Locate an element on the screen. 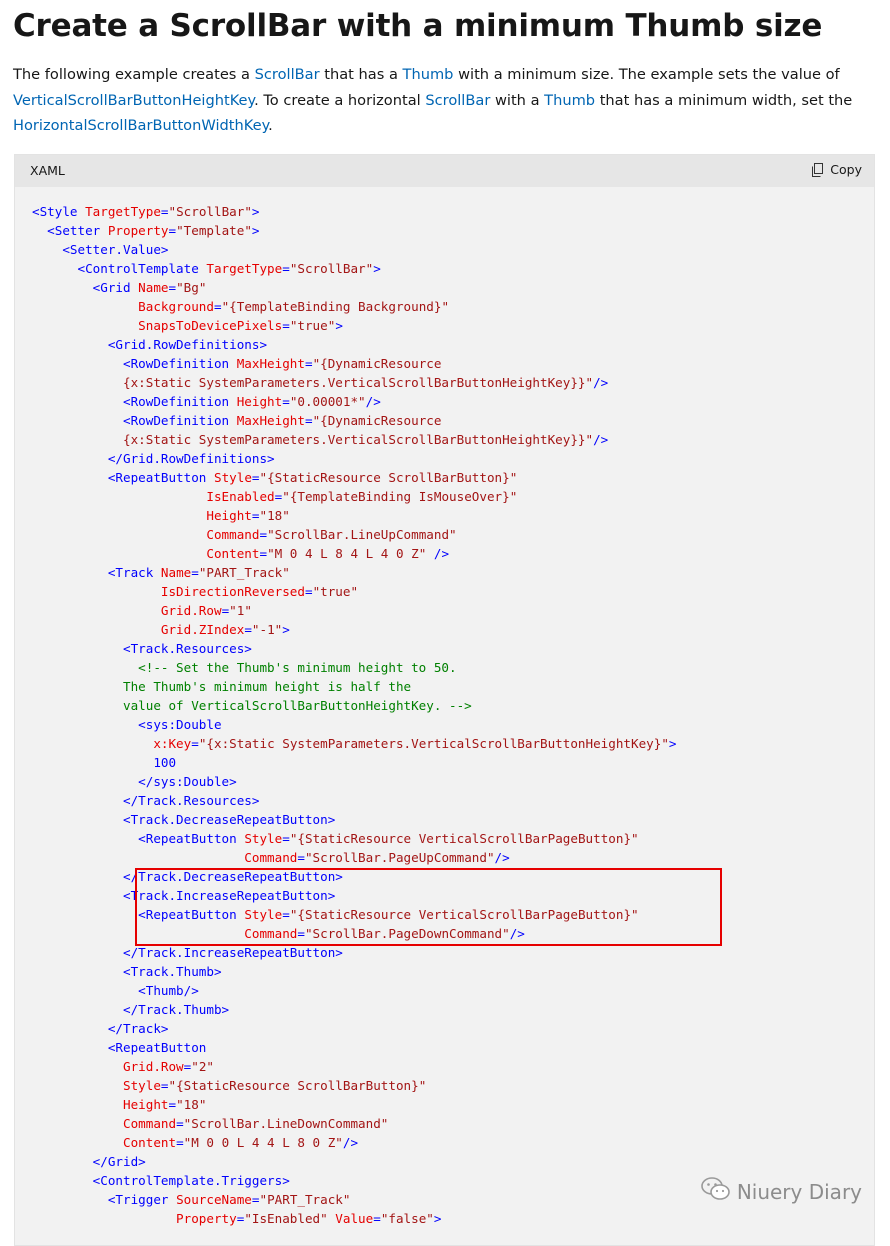  code-line: </Grid> is located at coordinates (354, 1161).